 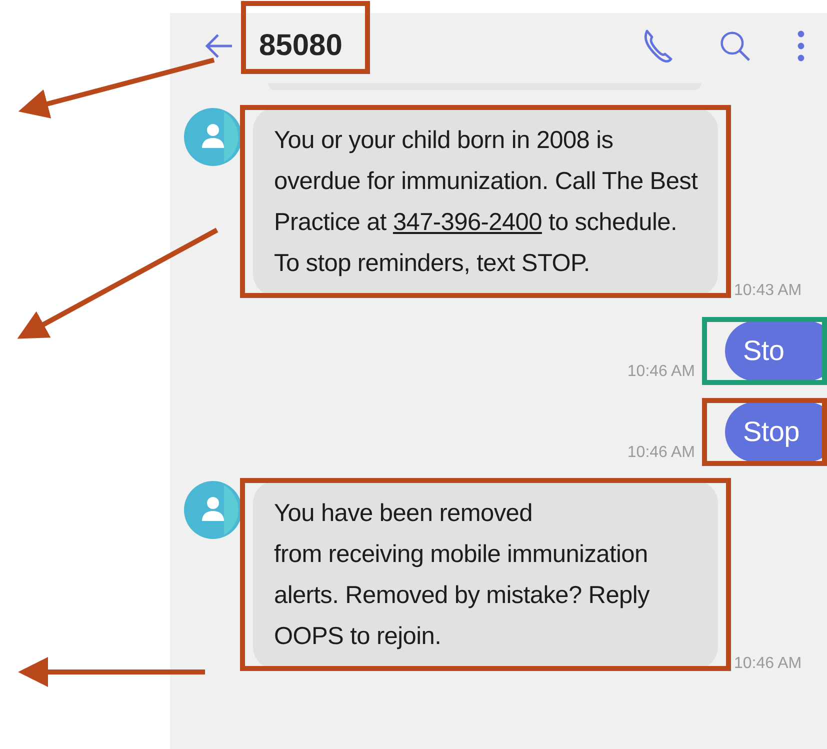 What do you see at coordinates (771, 432) in the screenshot?
I see `message-text: Stop` at bounding box center [771, 432].